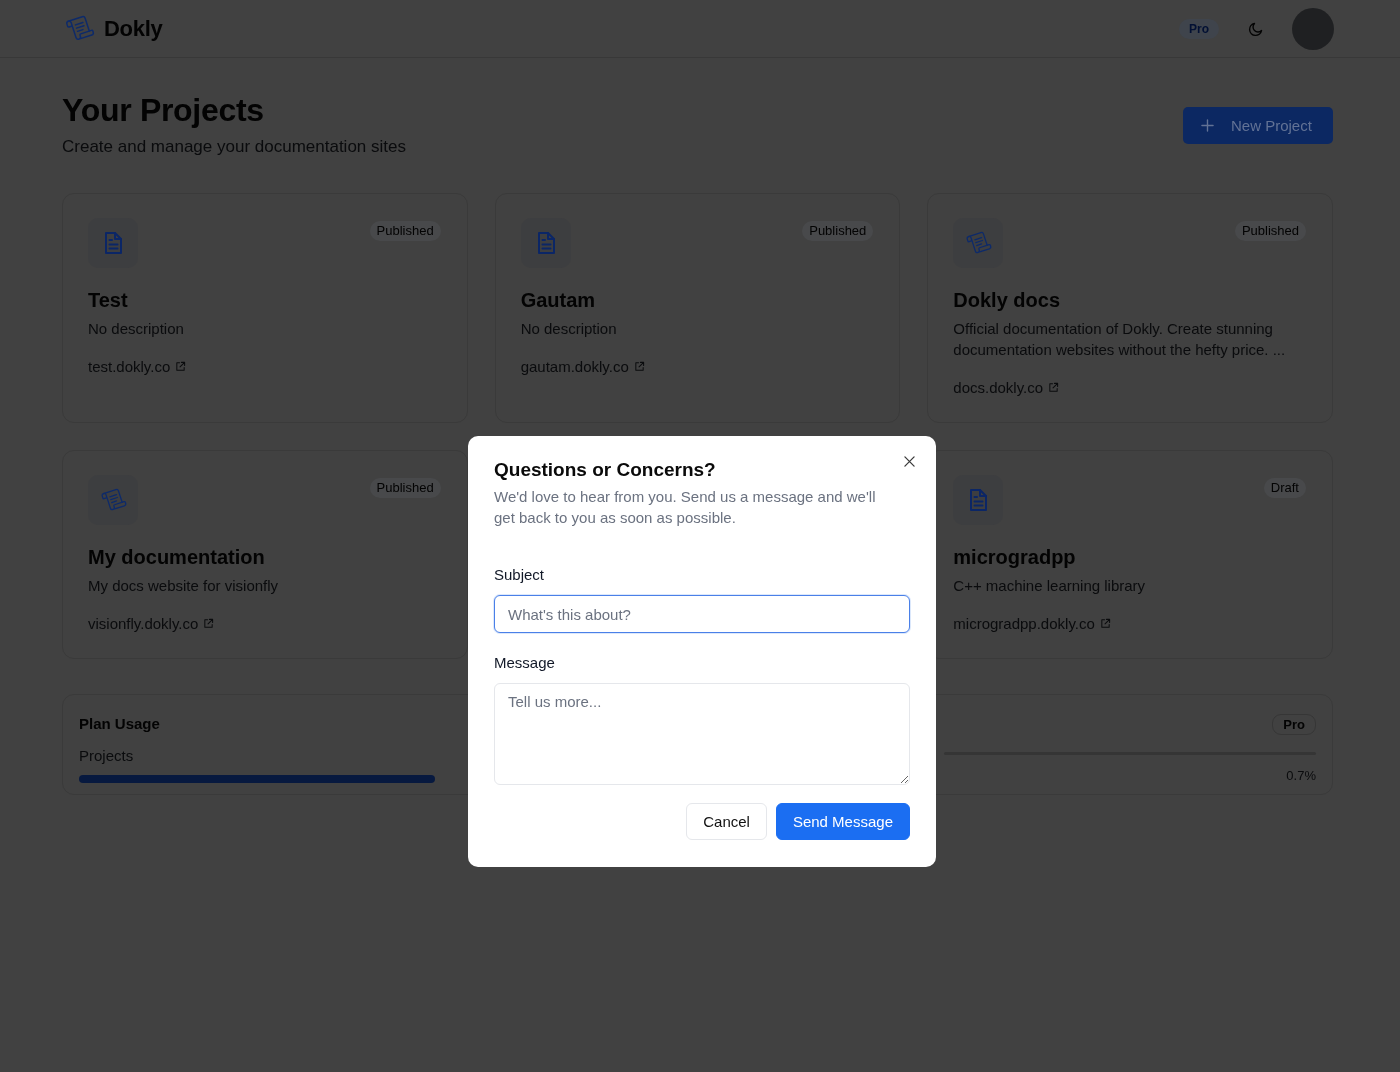 Image resolution: width=1400 pixels, height=1072 pixels. What do you see at coordinates (1256, 28) in the screenshot?
I see `moon-icon` at bounding box center [1256, 28].